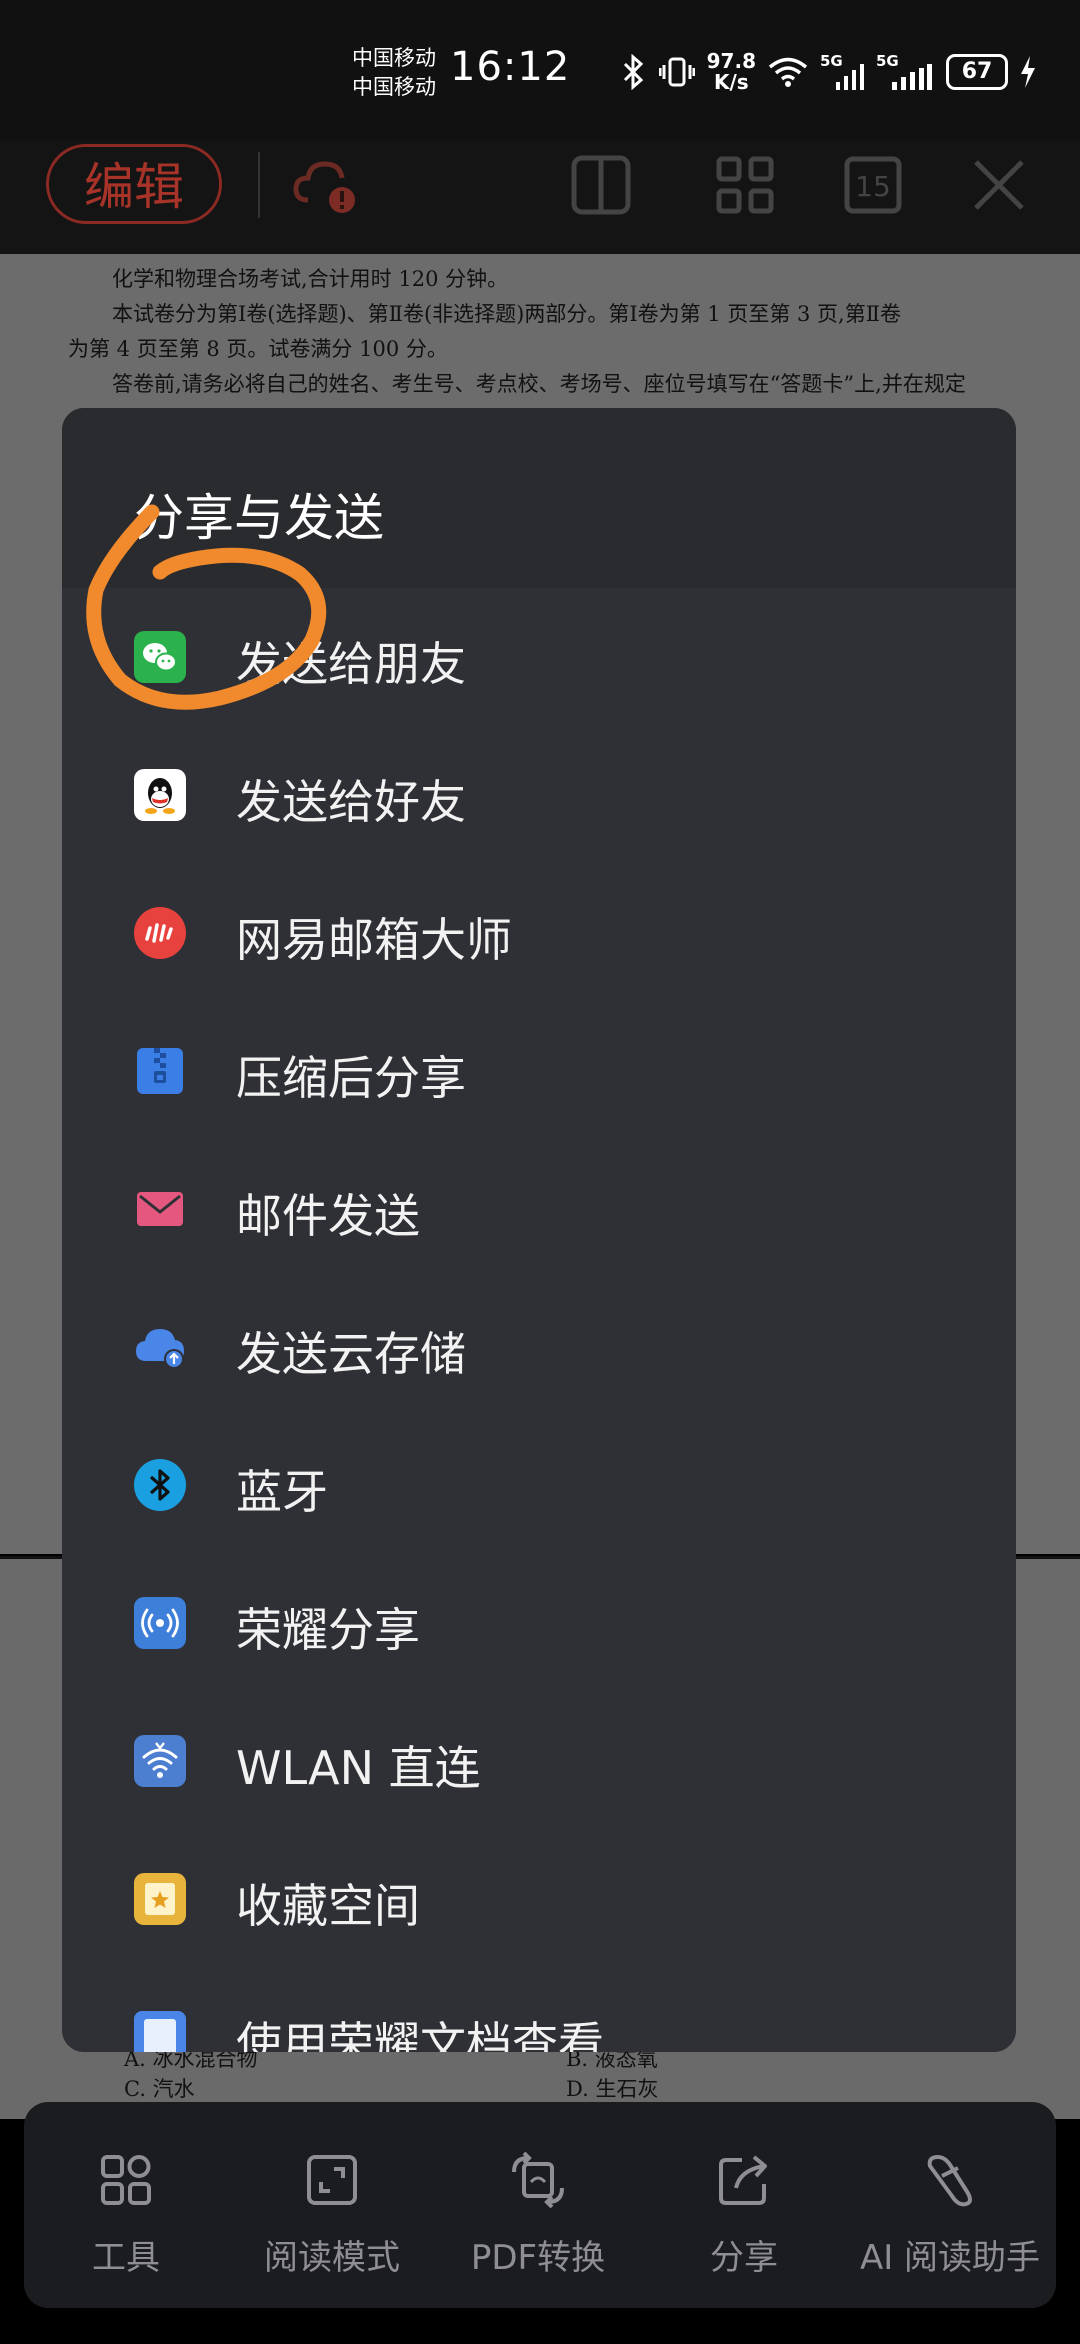 The image size is (1080, 2344). I want to click on clock: 16:12, so click(510, 67).